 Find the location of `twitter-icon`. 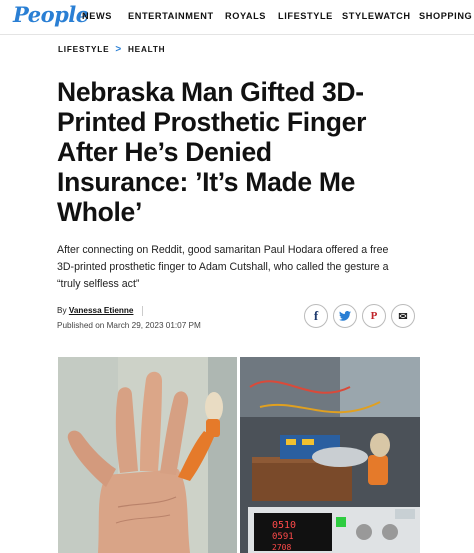

twitter-icon is located at coordinates (345, 316).